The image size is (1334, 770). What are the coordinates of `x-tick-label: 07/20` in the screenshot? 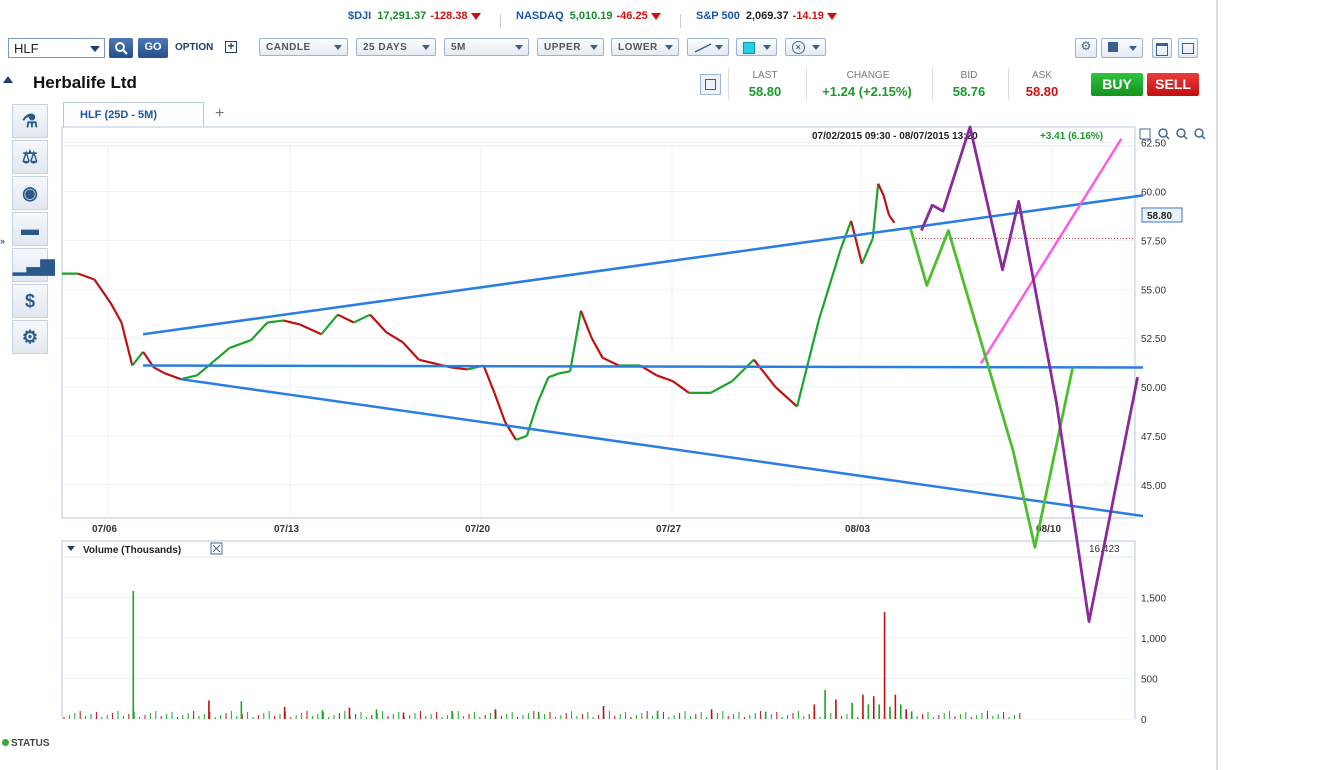 It's located at (477, 529).